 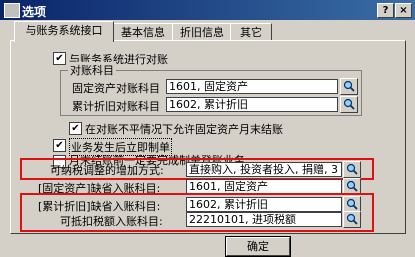 I want to click on tab-other: 其它, so click(x=251, y=32).